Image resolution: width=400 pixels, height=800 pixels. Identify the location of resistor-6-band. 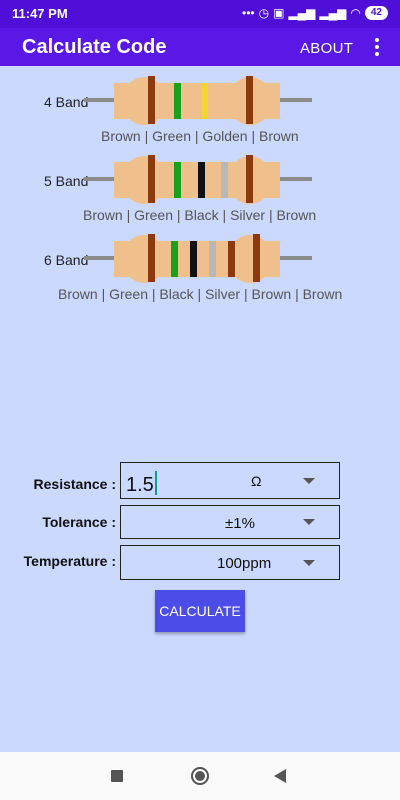
(198, 258).